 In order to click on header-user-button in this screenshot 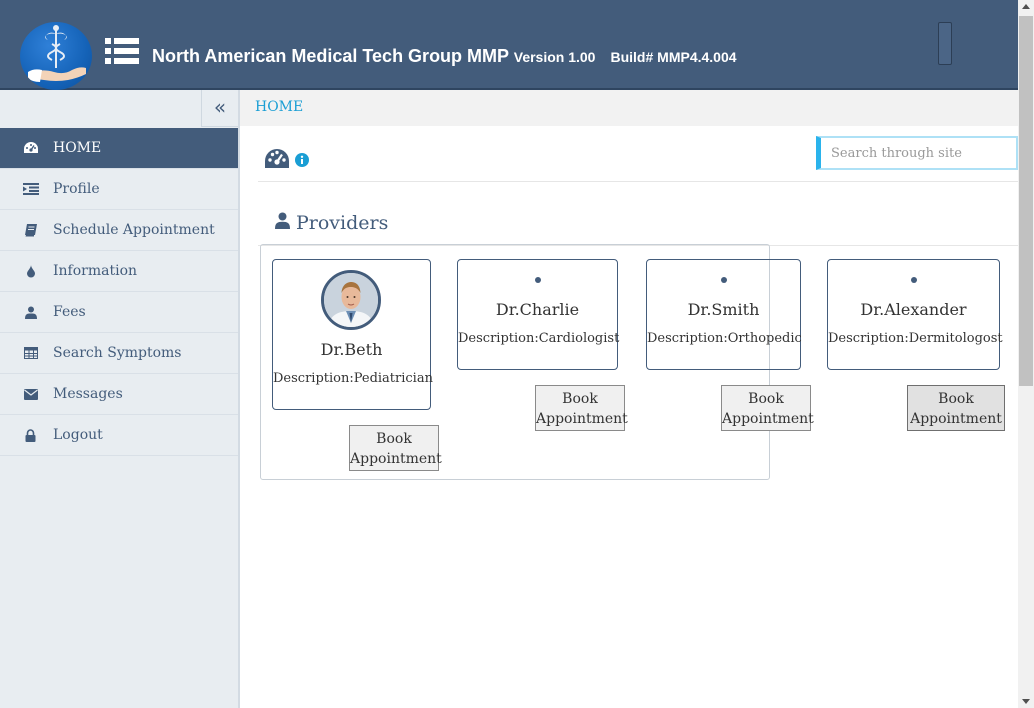, I will do `click(945, 43)`.